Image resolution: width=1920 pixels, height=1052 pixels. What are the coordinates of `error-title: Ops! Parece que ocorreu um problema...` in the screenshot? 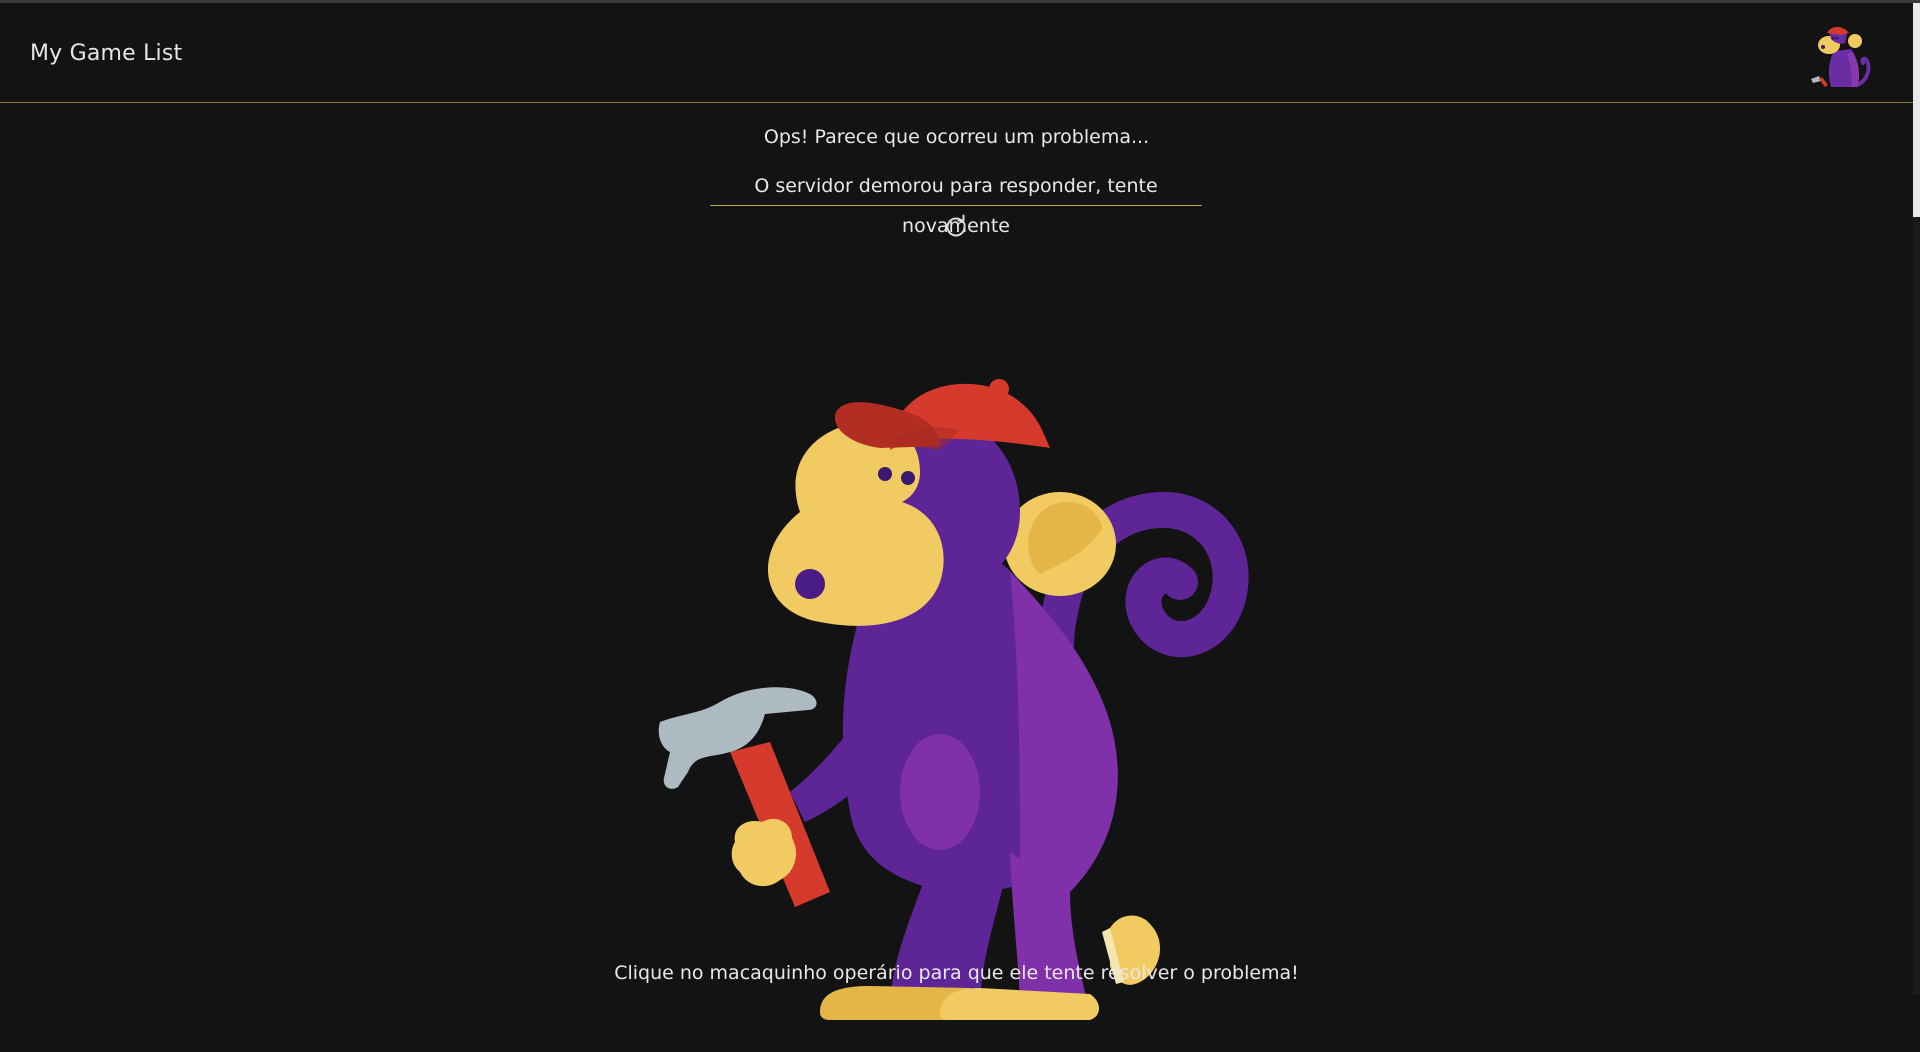 It's located at (956, 137).